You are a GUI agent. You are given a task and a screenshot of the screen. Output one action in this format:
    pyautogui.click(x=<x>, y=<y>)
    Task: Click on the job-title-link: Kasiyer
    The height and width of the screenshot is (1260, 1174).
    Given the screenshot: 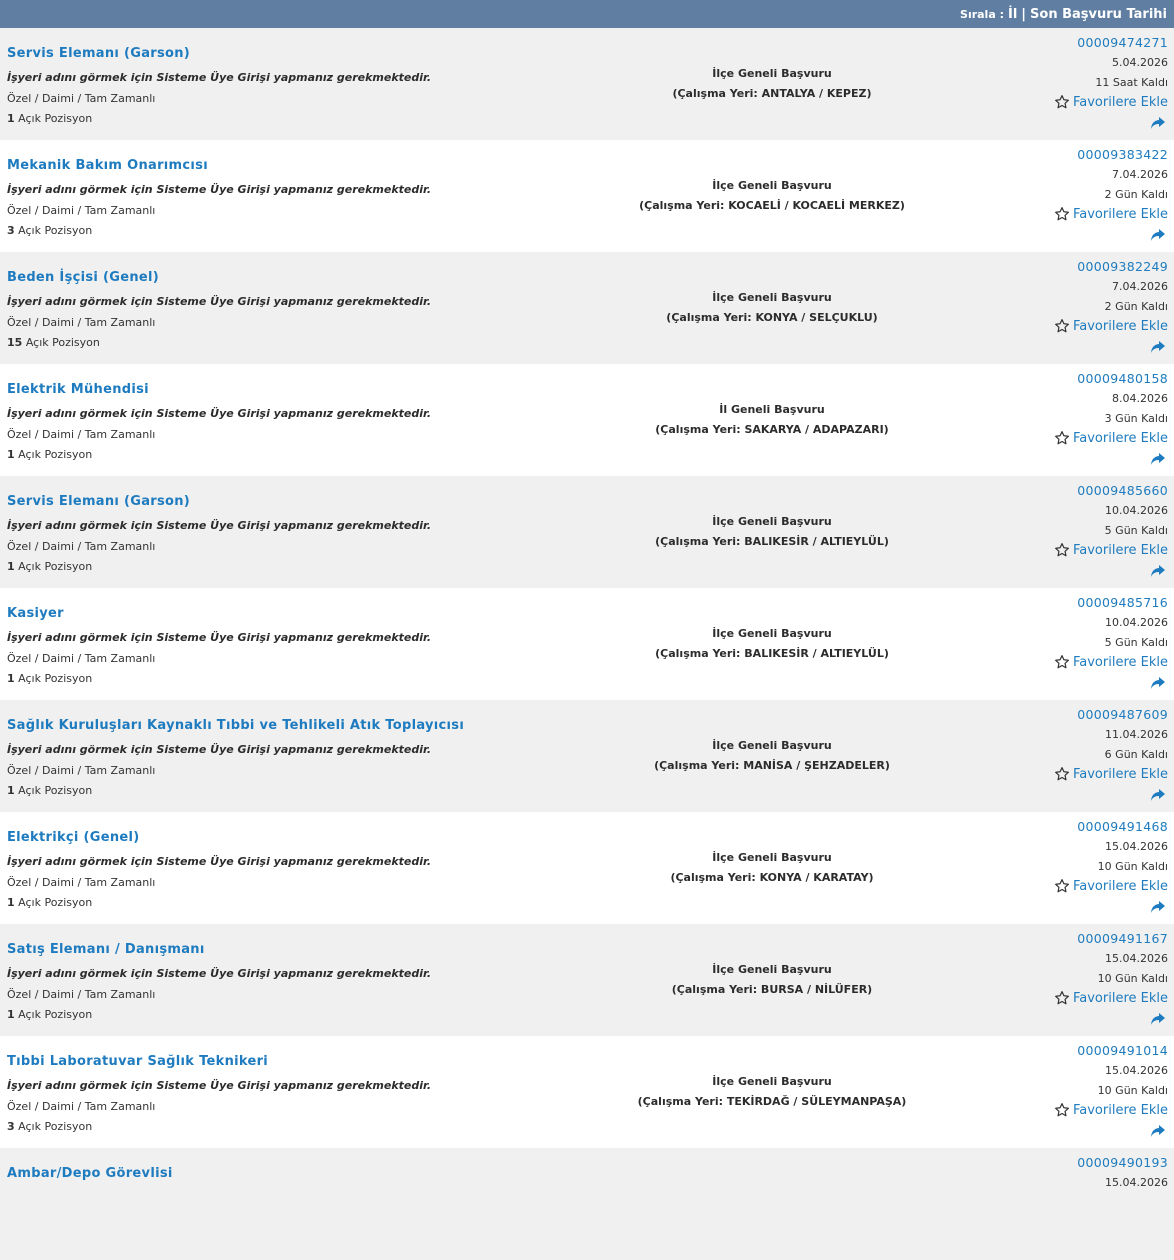 What is the action you would take?
    pyautogui.click(x=35, y=613)
    